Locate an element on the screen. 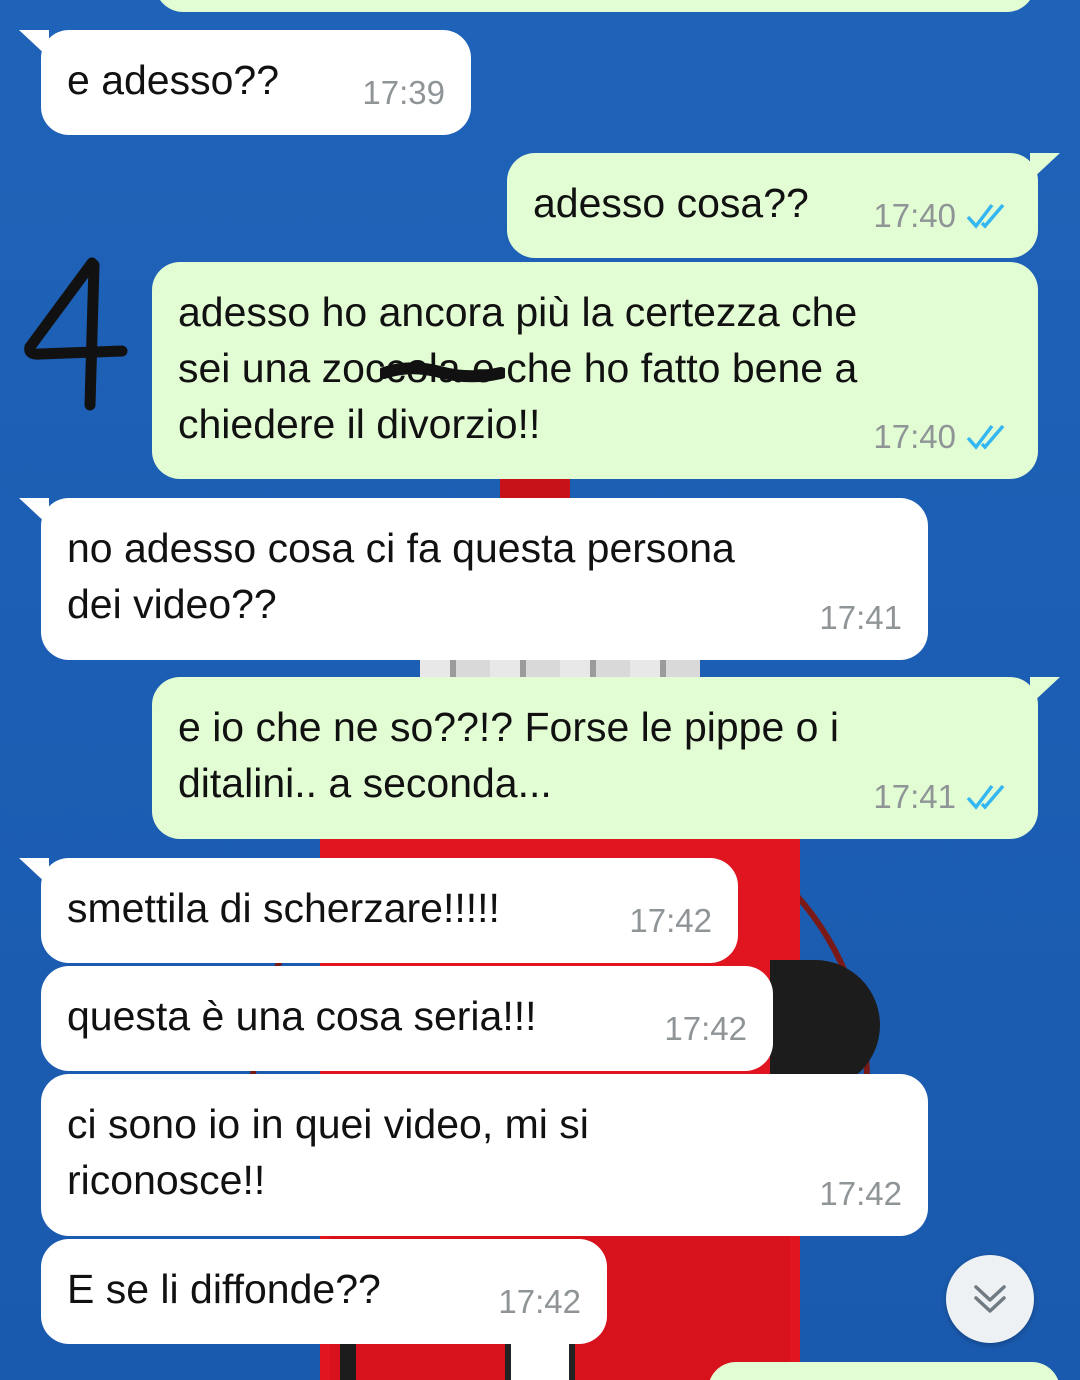 This screenshot has width=1080, height=1380. partial-message-top is located at coordinates (595, 6).